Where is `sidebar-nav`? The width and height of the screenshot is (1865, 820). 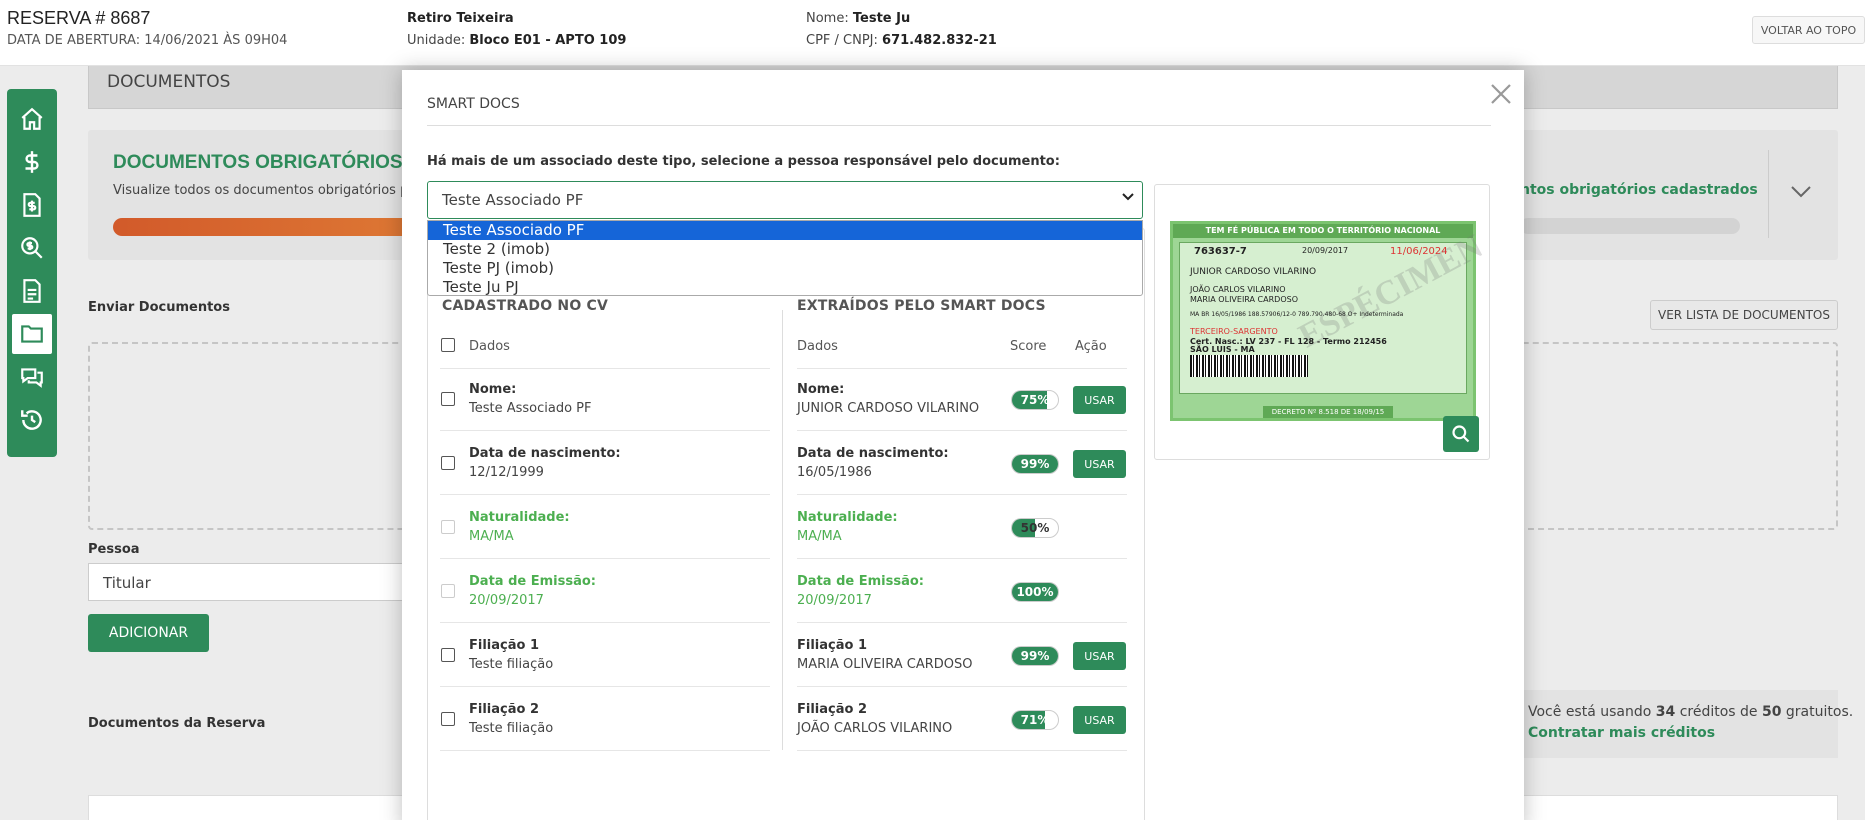 sidebar-nav is located at coordinates (32, 273).